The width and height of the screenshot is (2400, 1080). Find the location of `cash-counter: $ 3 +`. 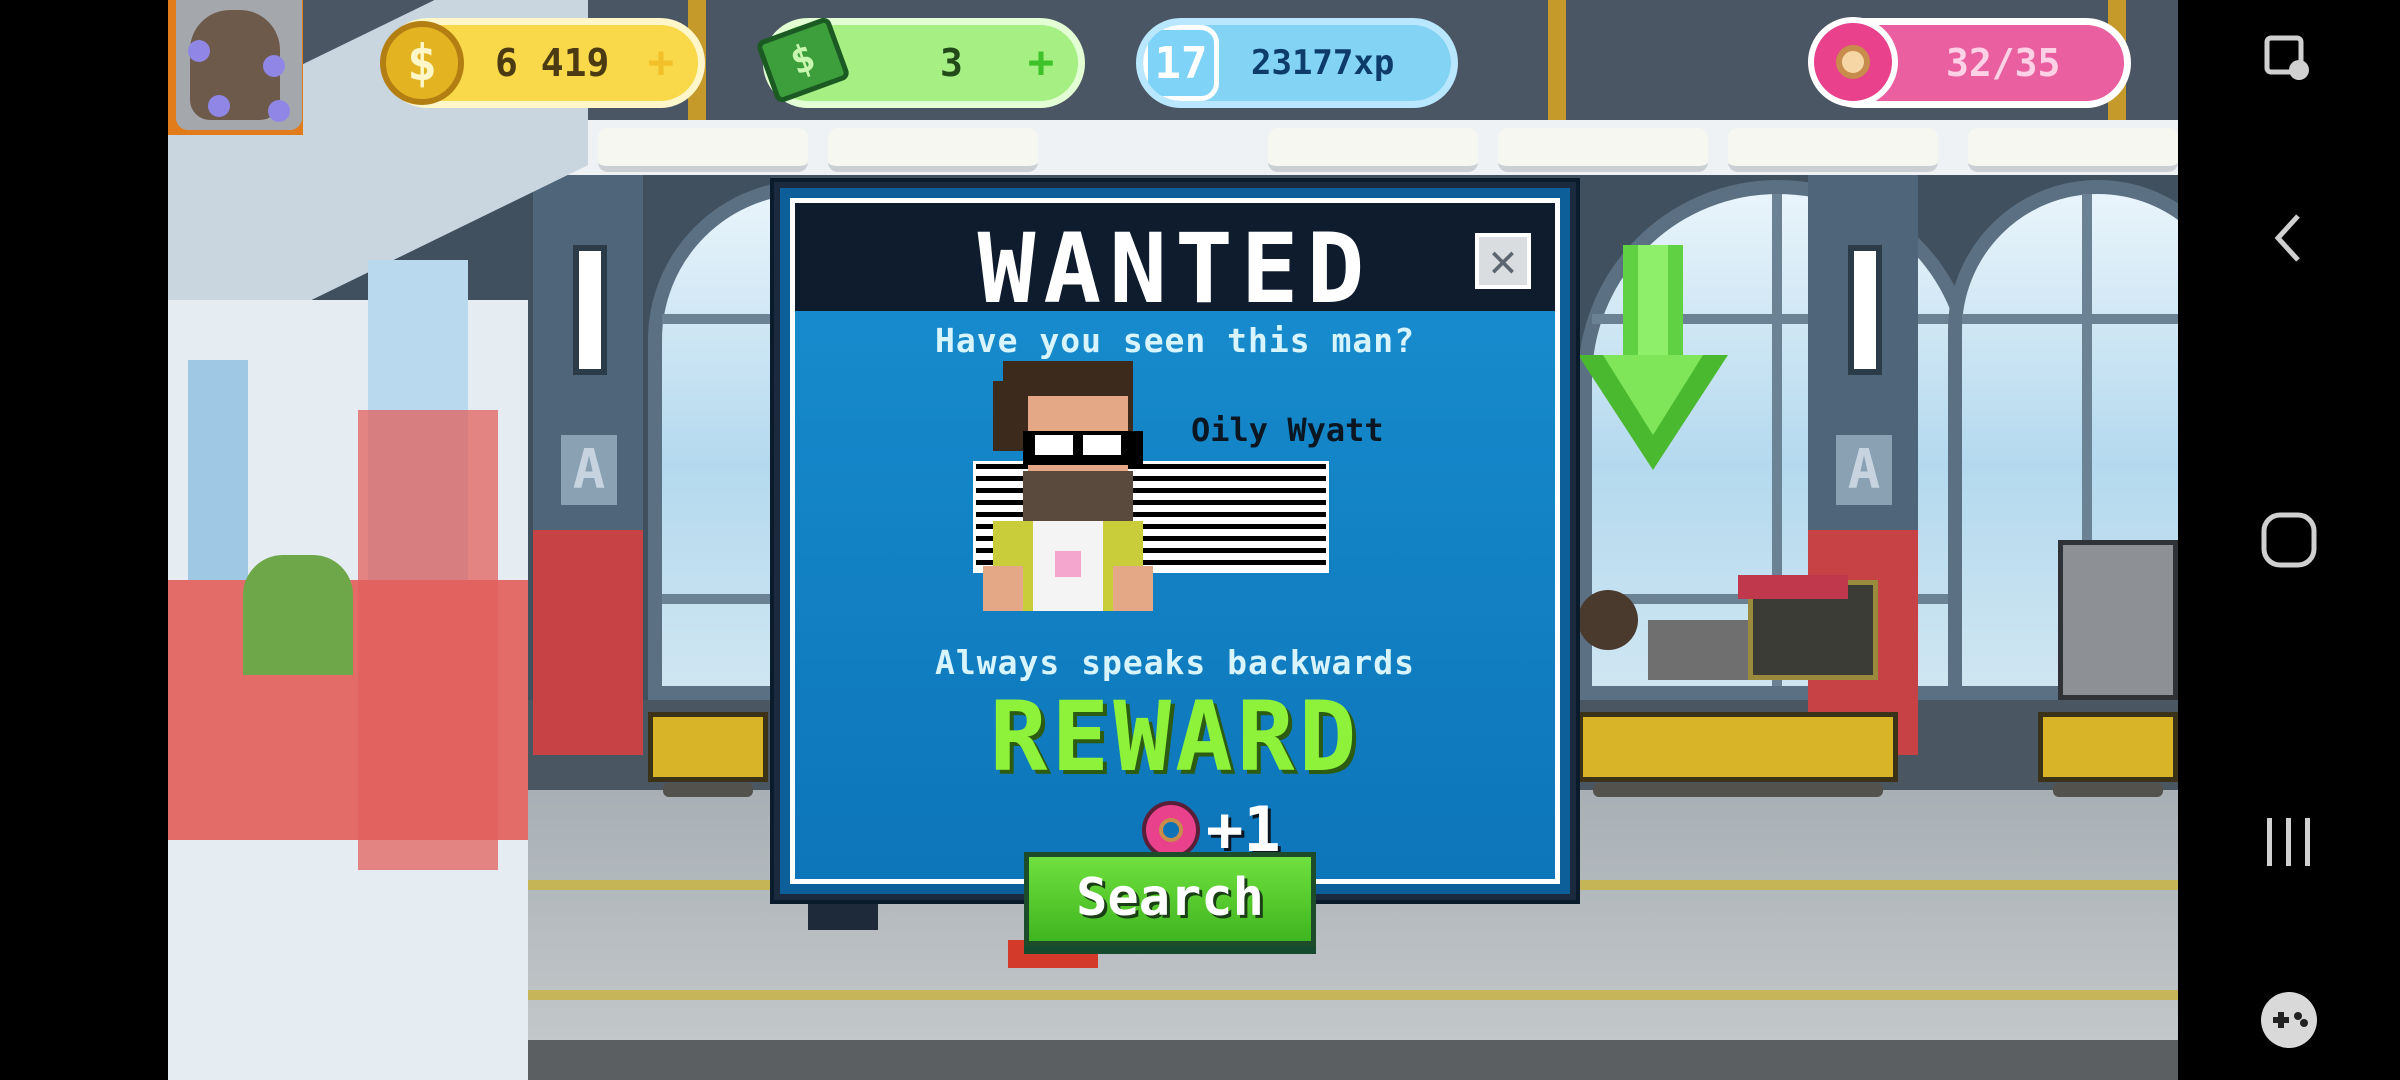

cash-counter: $ 3 + is located at coordinates (920, 61).